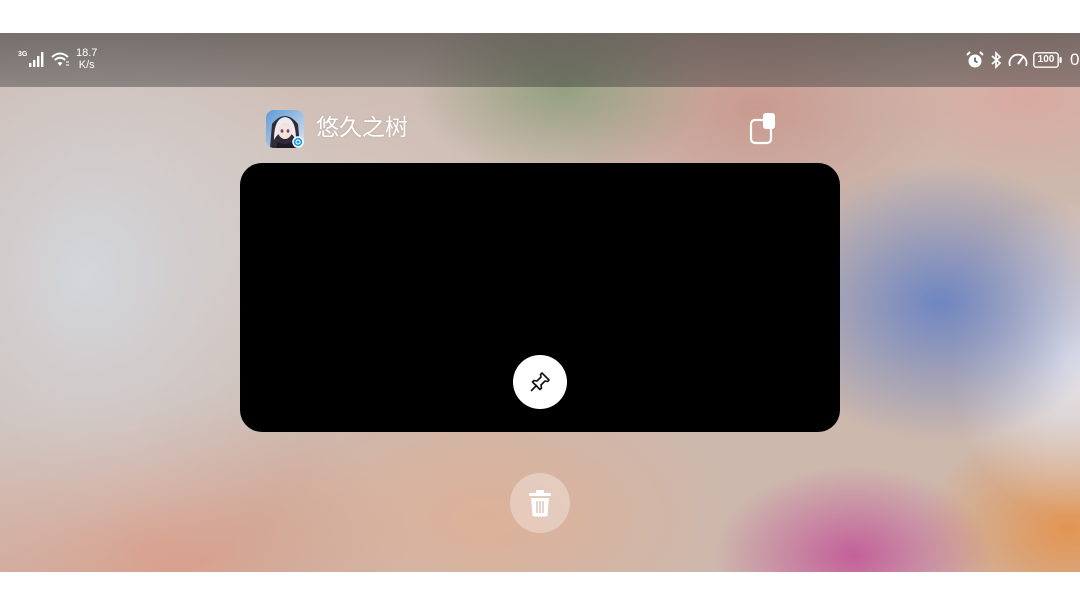 This screenshot has height=606, width=1080. I want to click on split-screen-icon, so click(763, 128).